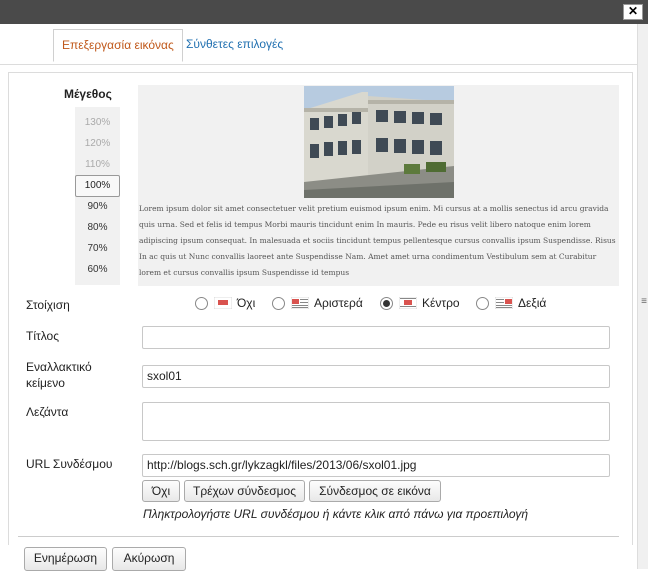  Describe the element at coordinates (338, 303) in the screenshot. I see `align-left-label: Αριστερά` at that location.